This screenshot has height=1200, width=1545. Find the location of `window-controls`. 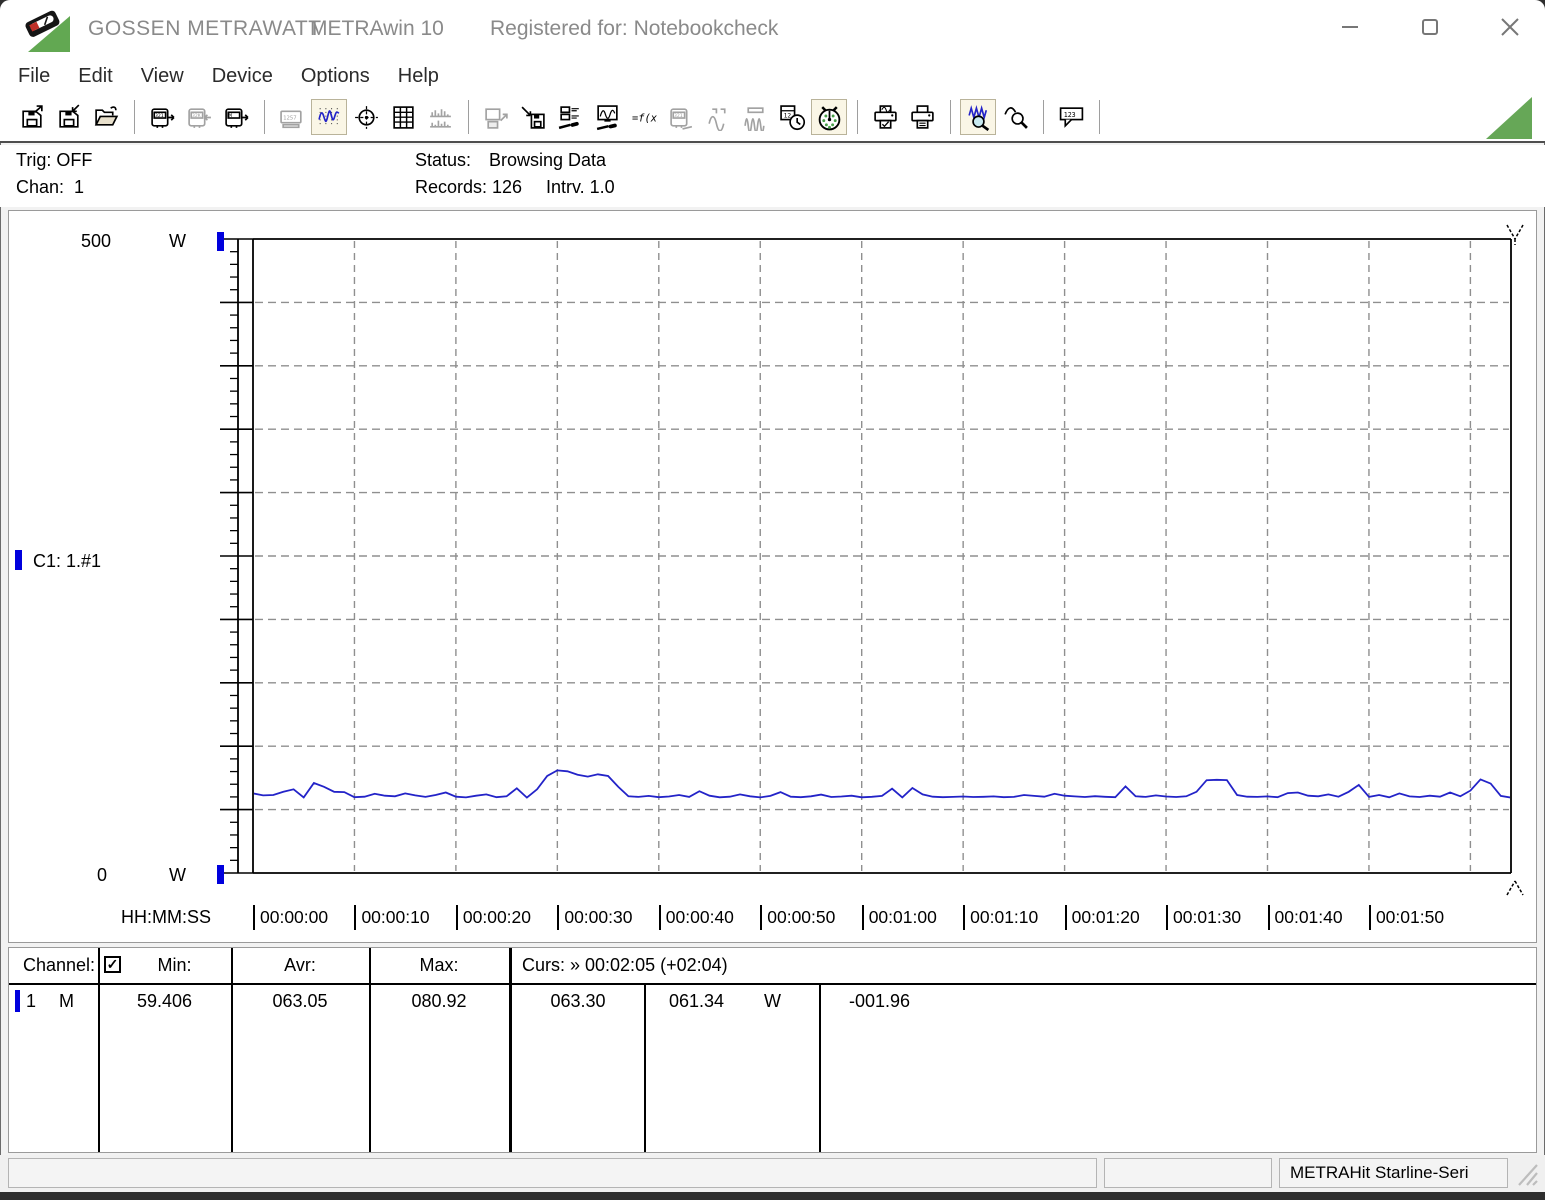

window-controls is located at coordinates (1430, 27).